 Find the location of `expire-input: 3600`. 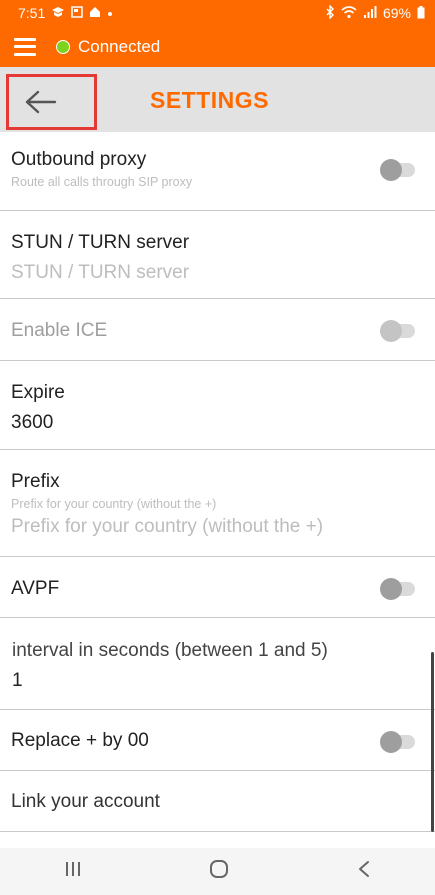

expire-input: 3600 is located at coordinates (223, 423).